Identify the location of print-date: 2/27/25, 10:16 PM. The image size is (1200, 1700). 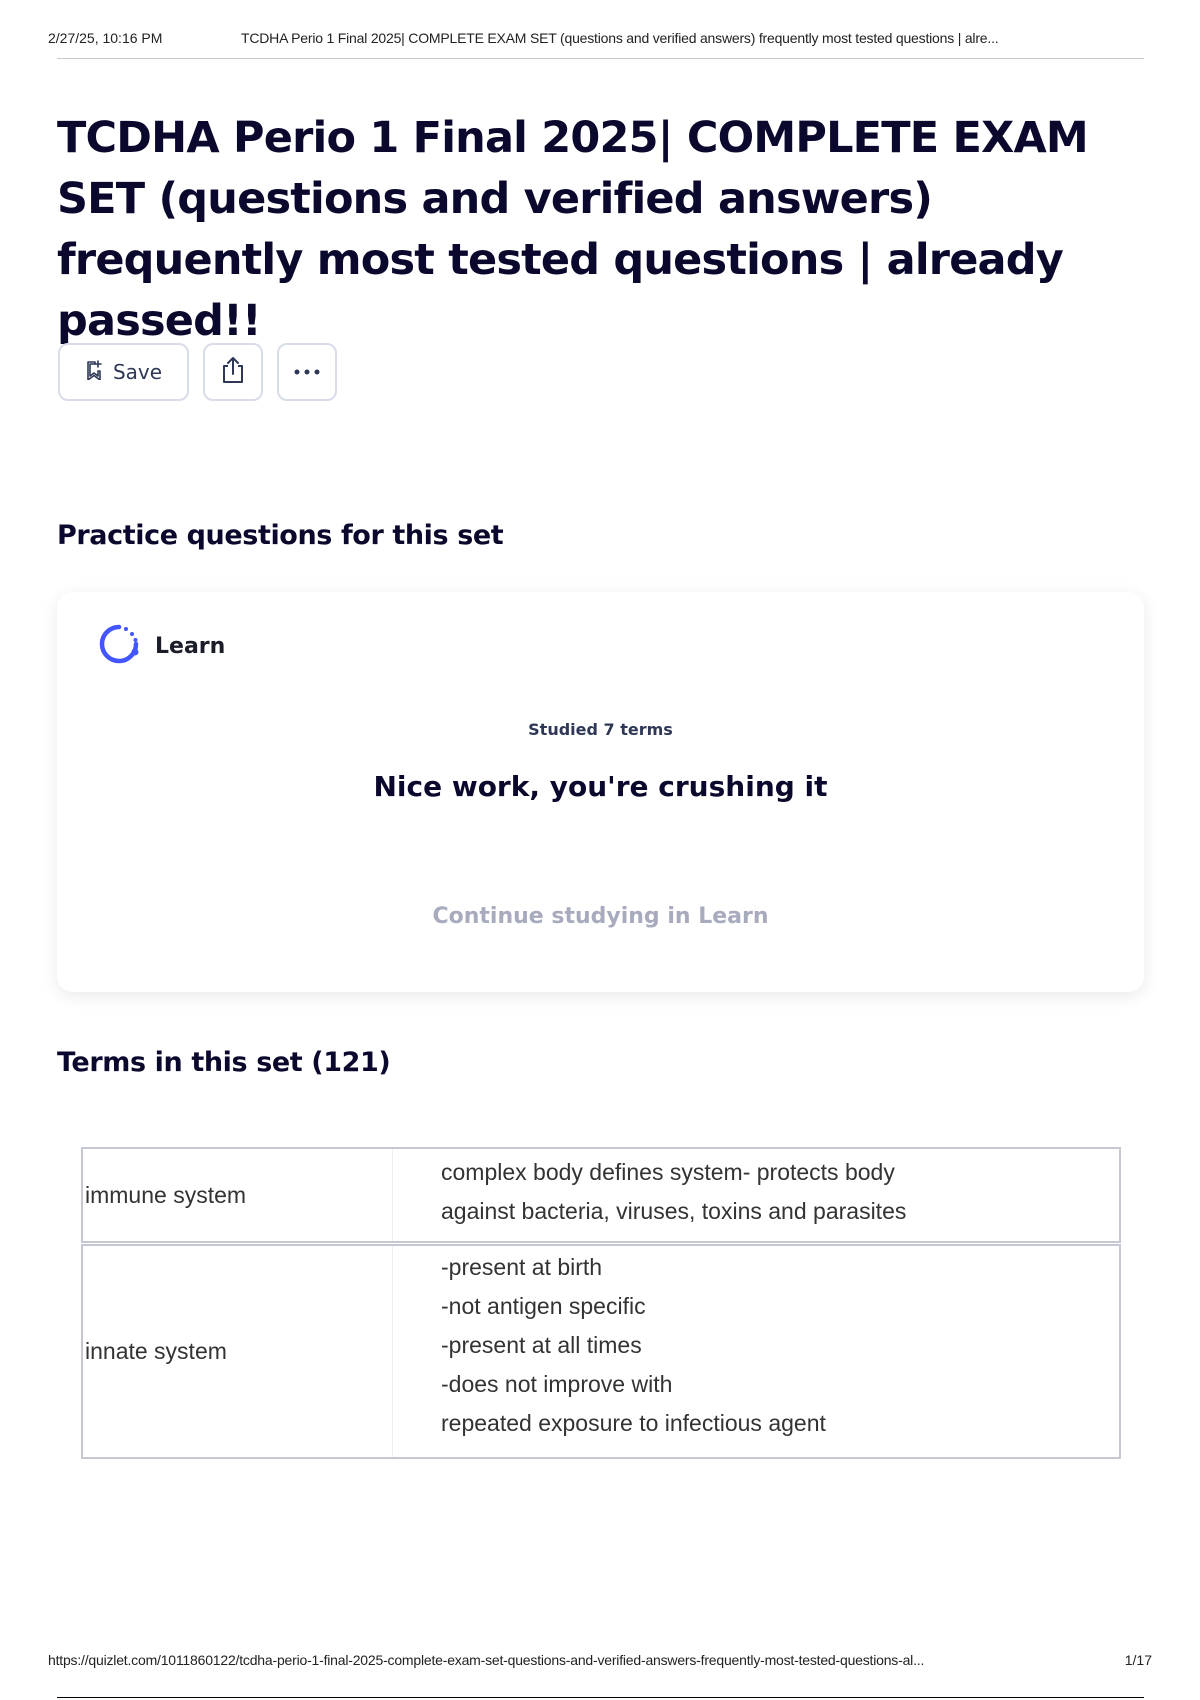
(105, 38).